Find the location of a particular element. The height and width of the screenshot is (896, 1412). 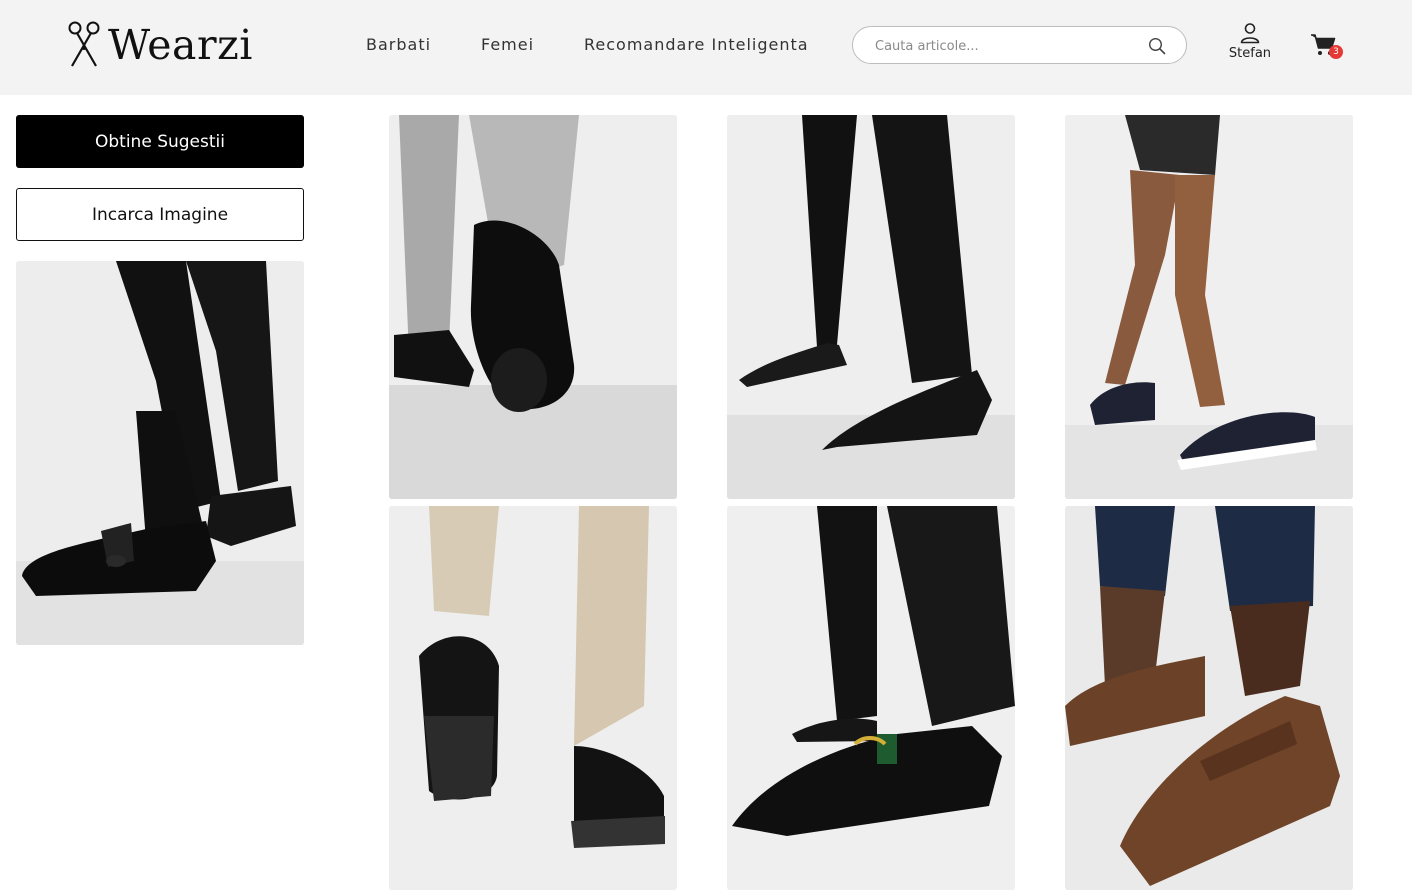

navy-suede-tassel-loafers-photo is located at coordinates (1209, 307).